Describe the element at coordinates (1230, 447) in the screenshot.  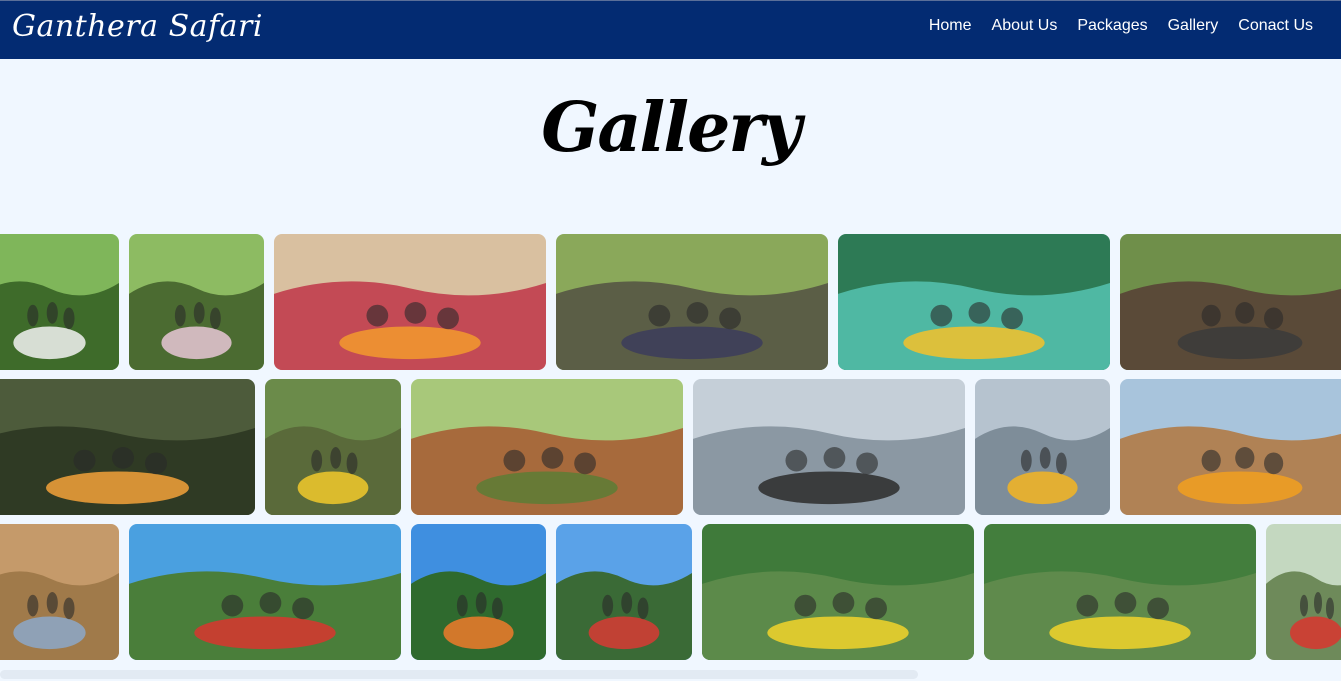
I see `photo-fruit-stall` at that location.